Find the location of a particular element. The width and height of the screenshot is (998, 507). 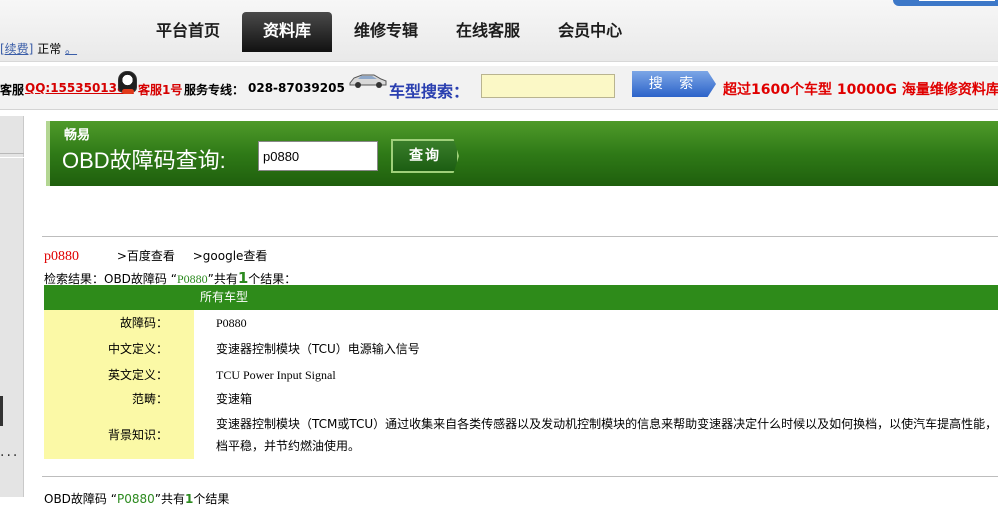

table-row: 中文定义： 变速器控制模块（TCU）电源输入信号 is located at coordinates (521, 349).